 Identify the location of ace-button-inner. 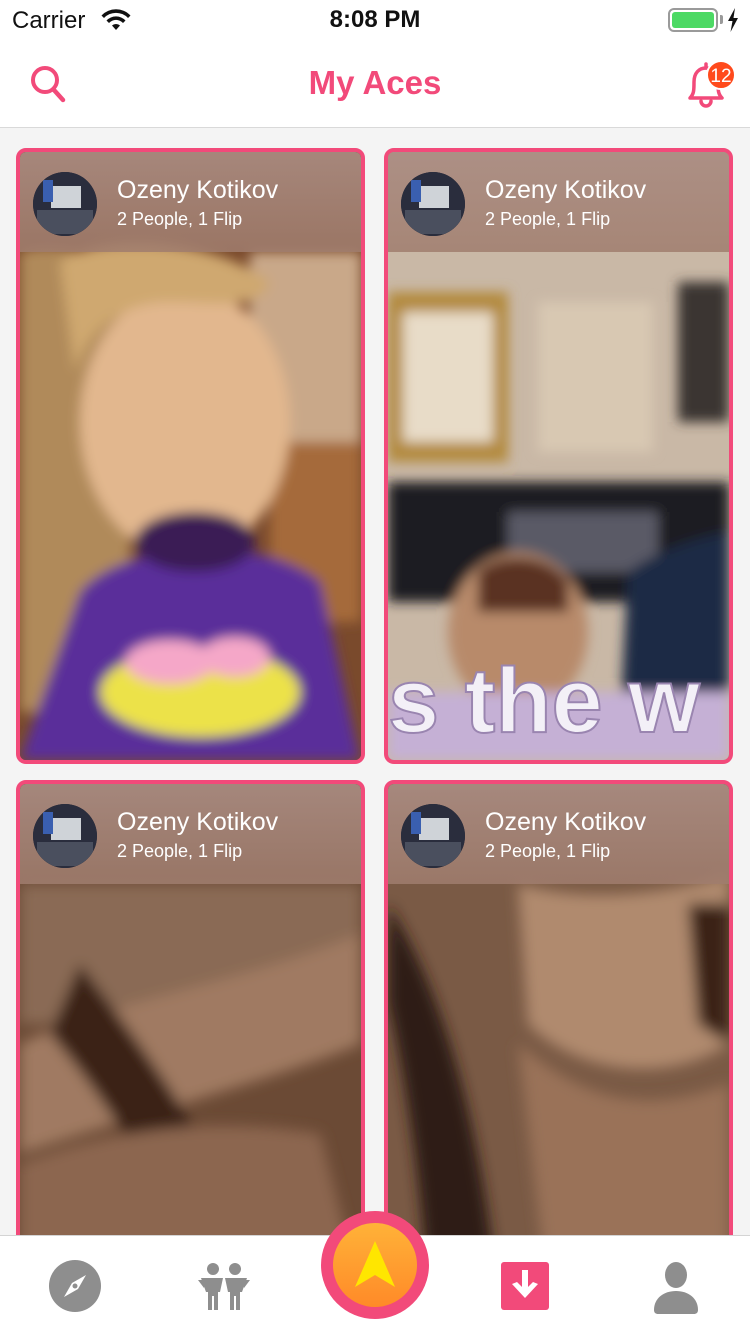
(375, 1265).